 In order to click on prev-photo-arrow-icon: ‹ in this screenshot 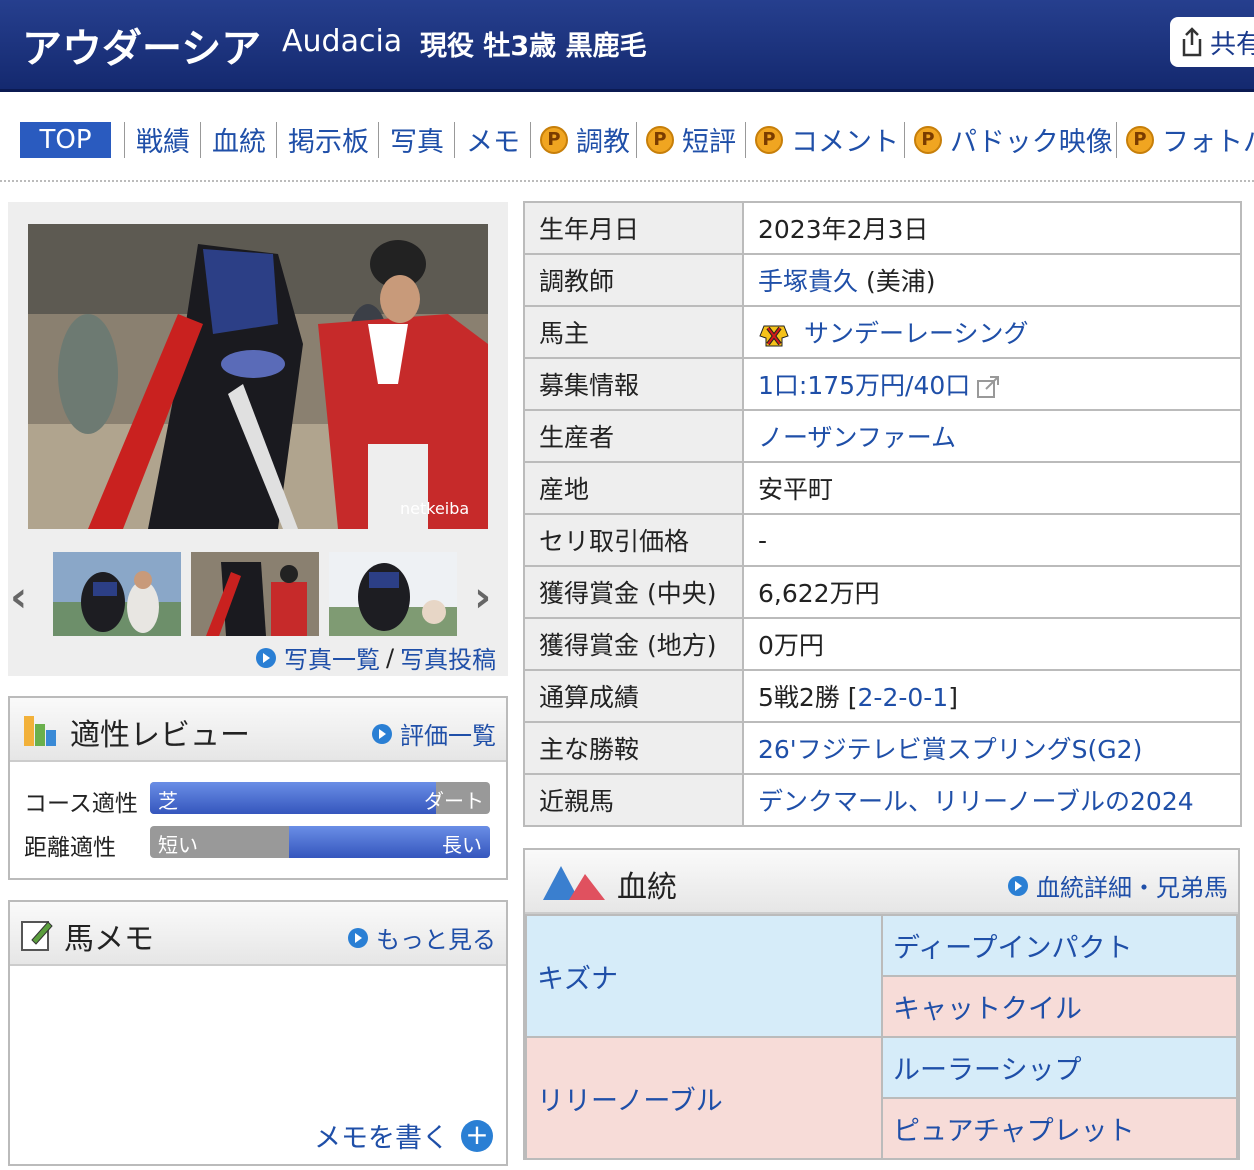, I will do `click(18, 596)`.